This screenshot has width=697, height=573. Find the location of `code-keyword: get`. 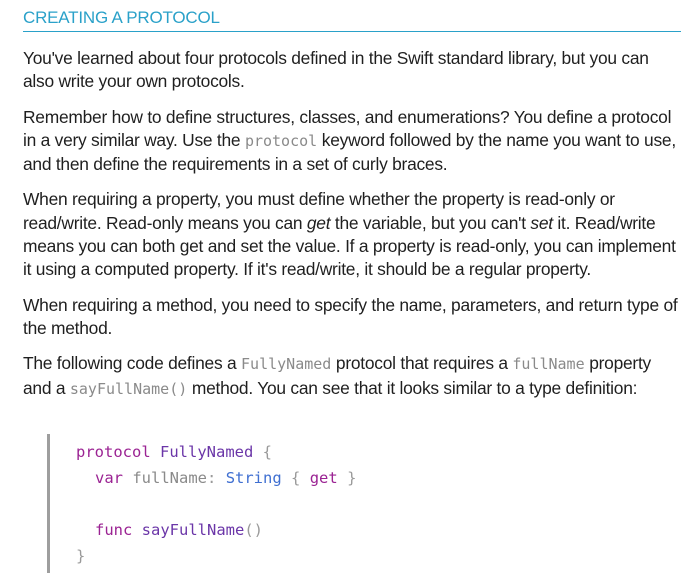

code-keyword: get is located at coordinates (323, 478).